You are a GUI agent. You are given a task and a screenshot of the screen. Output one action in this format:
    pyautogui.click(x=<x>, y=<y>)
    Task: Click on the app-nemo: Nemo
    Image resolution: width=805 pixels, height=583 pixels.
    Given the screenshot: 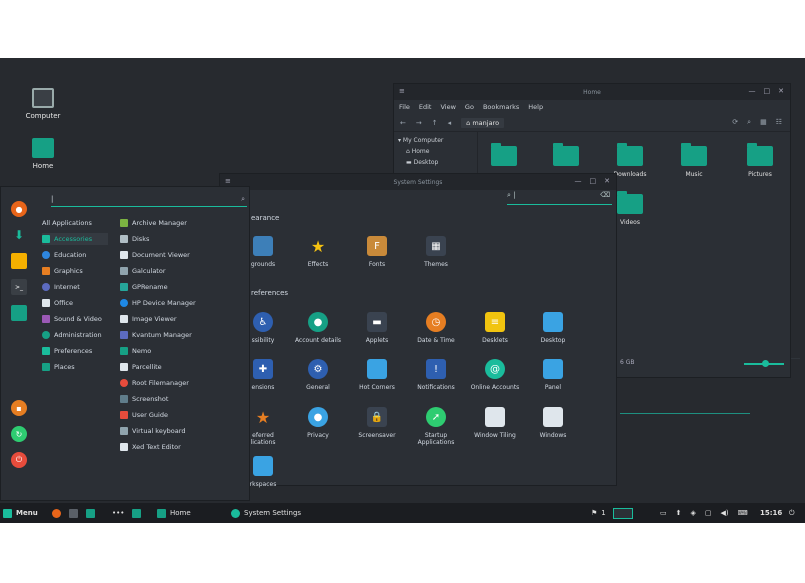 What is the action you would take?
    pyautogui.click(x=135, y=351)
    